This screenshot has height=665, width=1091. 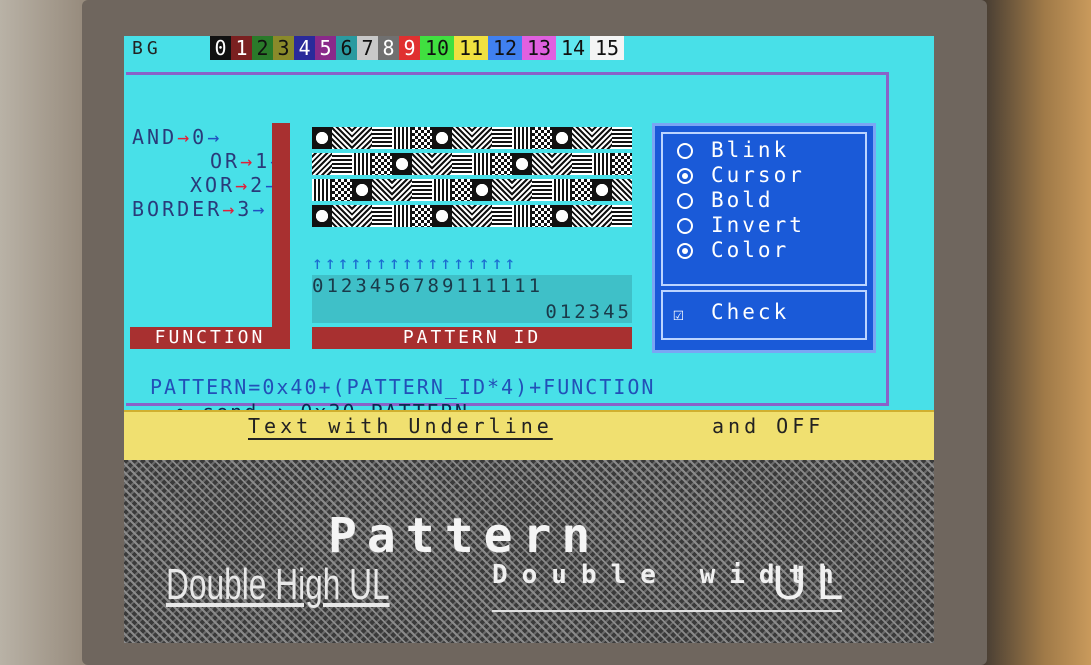 What do you see at coordinates (505, 48) in the screenshot?
I see `palette-swatch: 12` at bounding box center [505, 48].